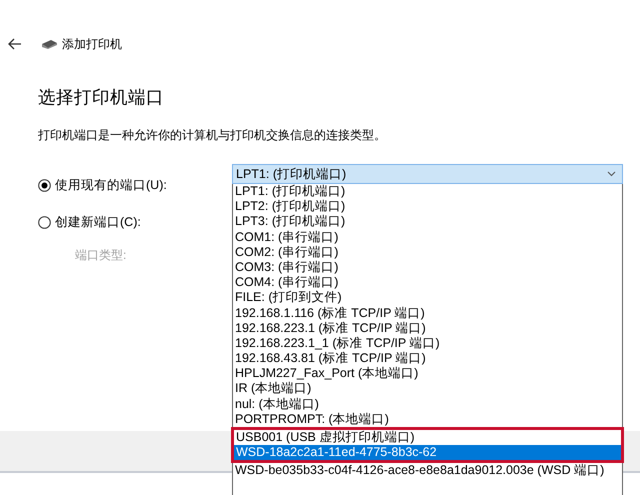 The image size is (640, 495). I want to click on back-arrow-icon, so click(15, 44).